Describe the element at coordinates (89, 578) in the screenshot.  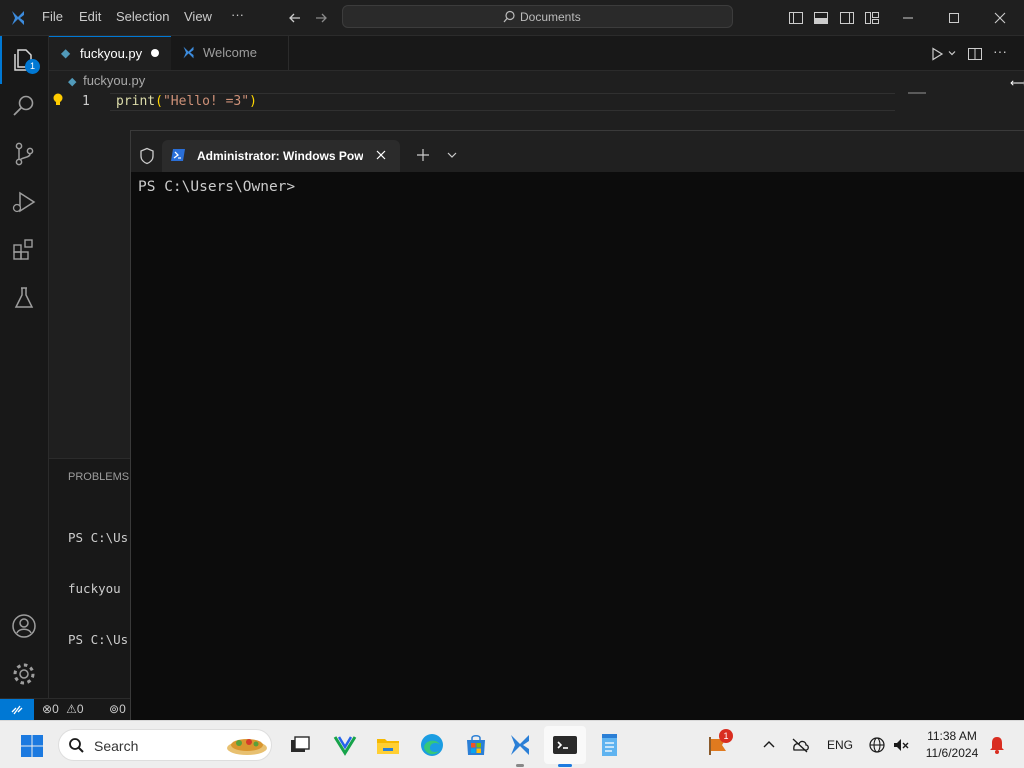
I see `bottom-panel: PROBLEMS PS C:\Us fuckyou PS C:\Us` at that location.